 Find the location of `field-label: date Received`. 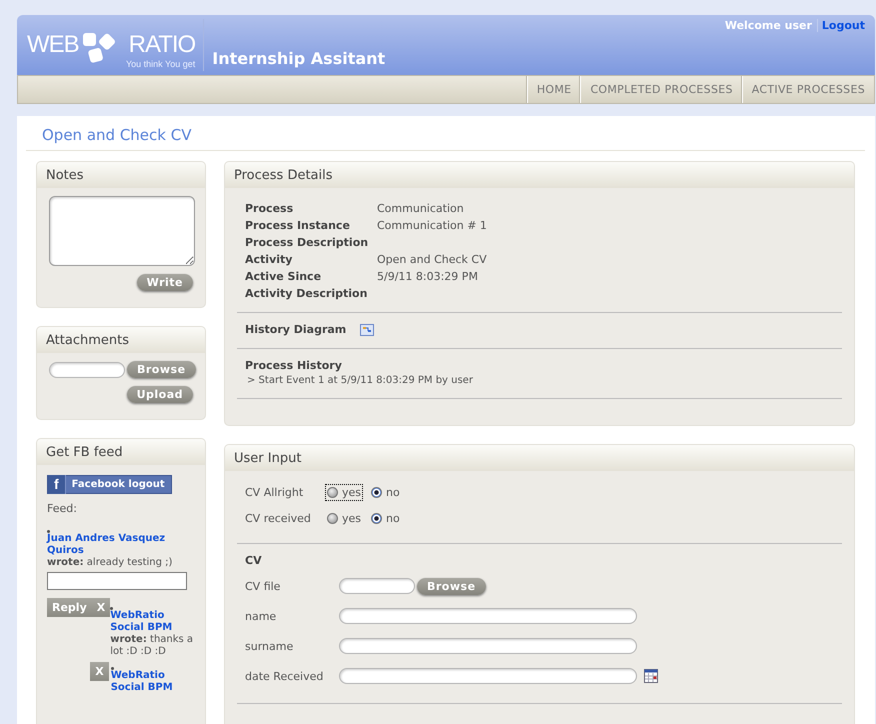

field-label: date Received is located at coordinates (284, 676).